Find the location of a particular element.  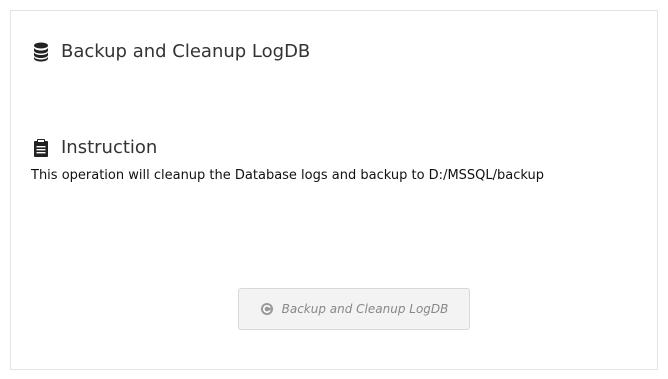

backup-cleanup-button-label: Backup and Cleanup LogDB is located at coordinates (365, 309).